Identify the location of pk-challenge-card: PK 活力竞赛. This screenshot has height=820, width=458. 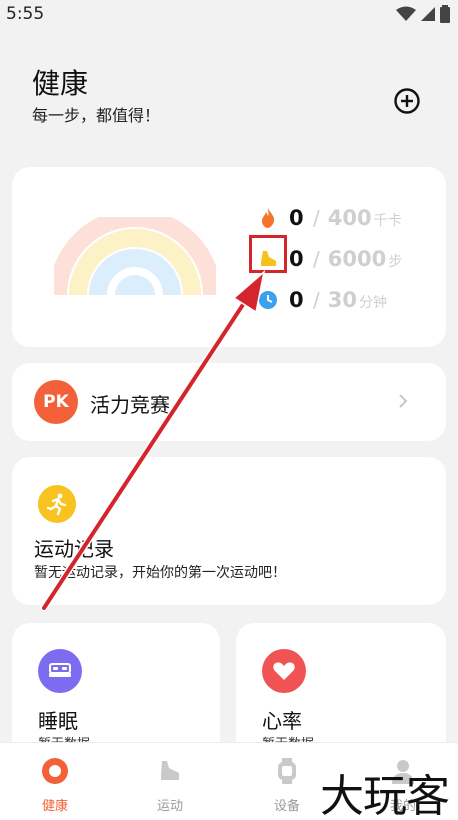
(229, 402).